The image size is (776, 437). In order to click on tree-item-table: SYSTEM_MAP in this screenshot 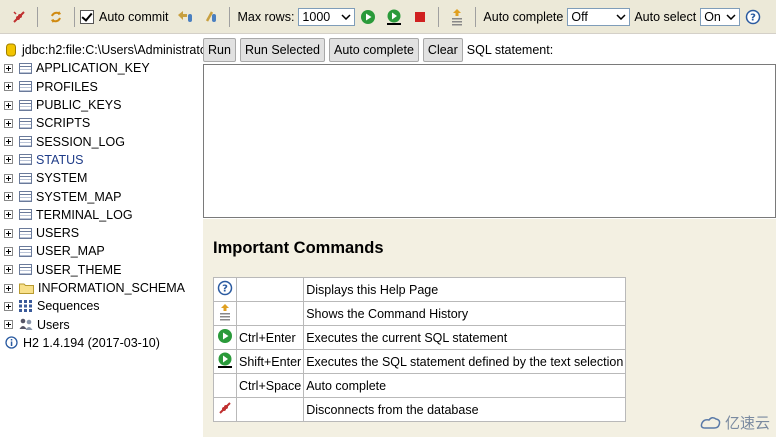, I will do `click(101, 196)`.